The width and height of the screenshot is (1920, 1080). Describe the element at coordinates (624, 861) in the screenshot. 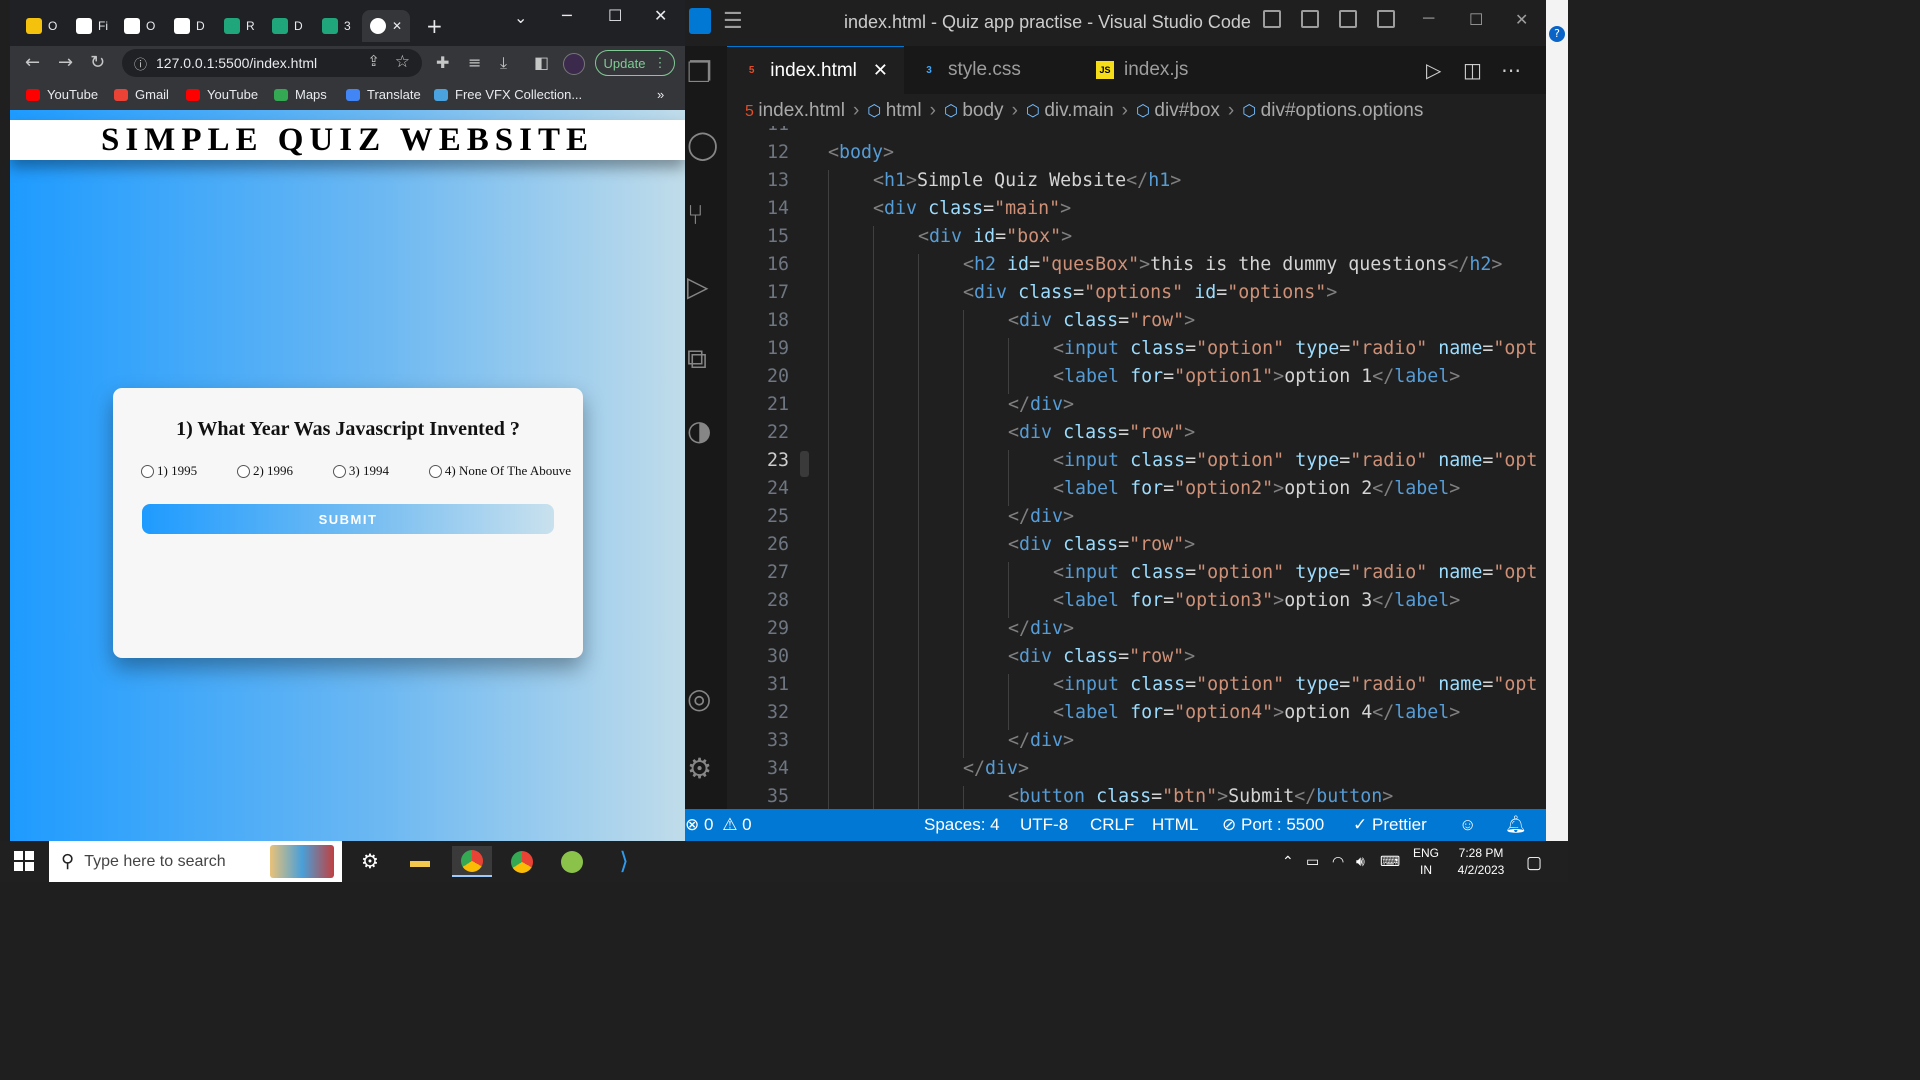

I see `vscode-app-icon: ⟩` at that location.